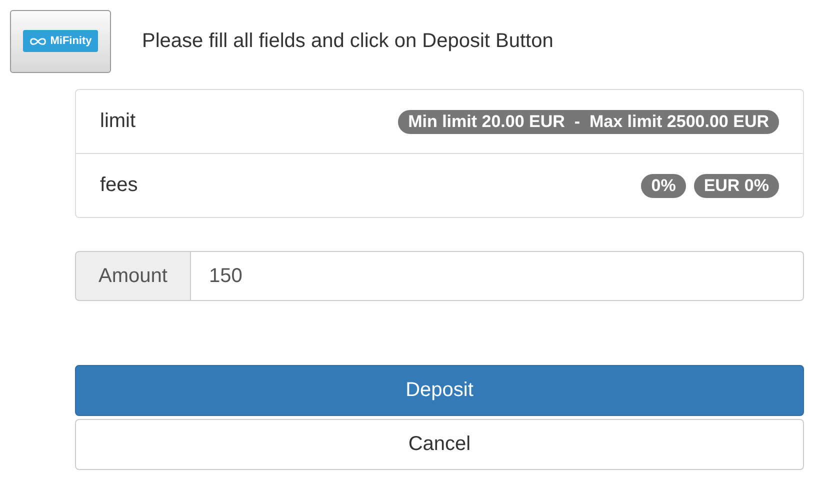 The image size is (824, 492). Describe the element at coordinates (588, 122) in the screenshot. I see `info-badge: Min limit 20.00 EUR - Max limit 2500.00 EUR` at that location.